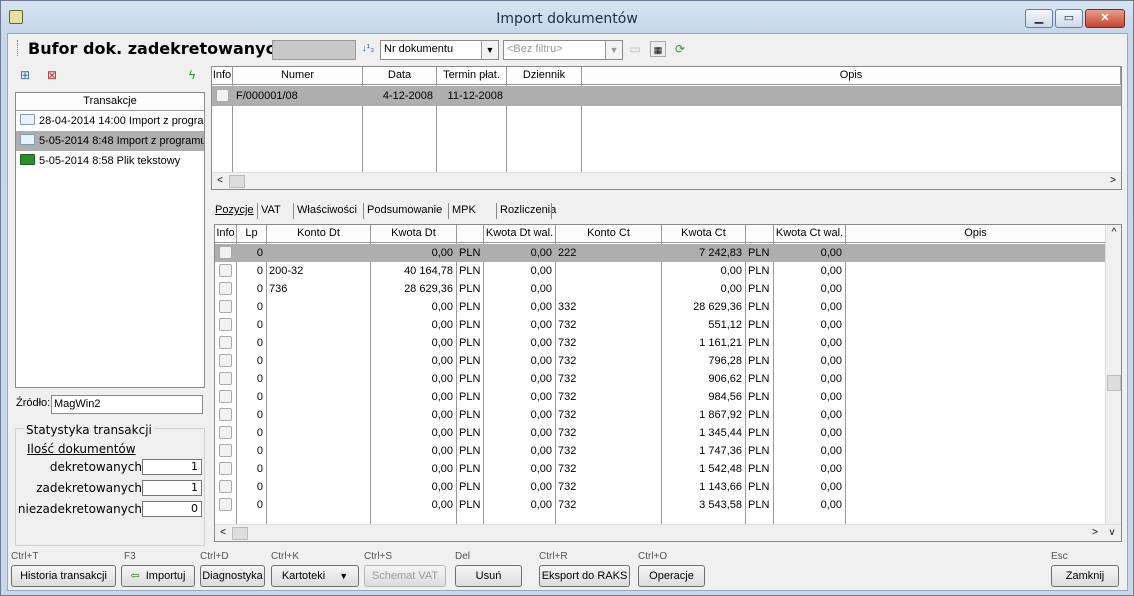 The width and height of the screenshot is (1134, 596). Describe the element at coordinates (1105, 18) in the screenshot. I see `close-window-button: ✕` at that location.